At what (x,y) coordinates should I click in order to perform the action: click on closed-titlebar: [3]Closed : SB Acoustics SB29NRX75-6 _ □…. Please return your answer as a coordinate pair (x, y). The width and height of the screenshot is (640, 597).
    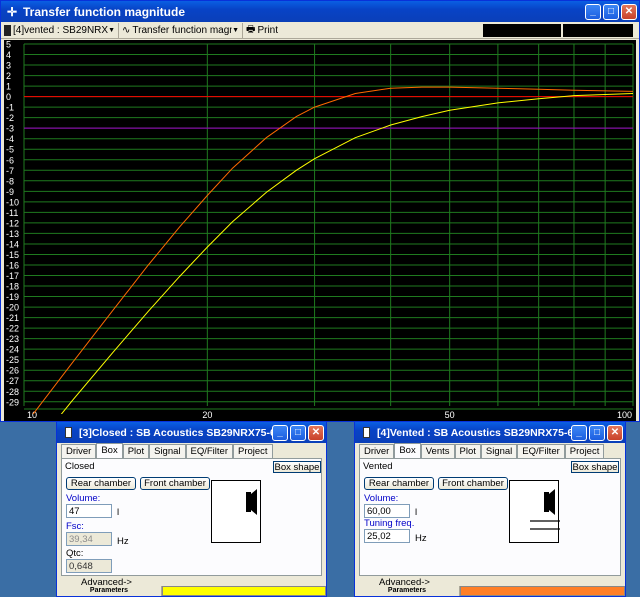
    Looking at the image, I should click on (191, 432).